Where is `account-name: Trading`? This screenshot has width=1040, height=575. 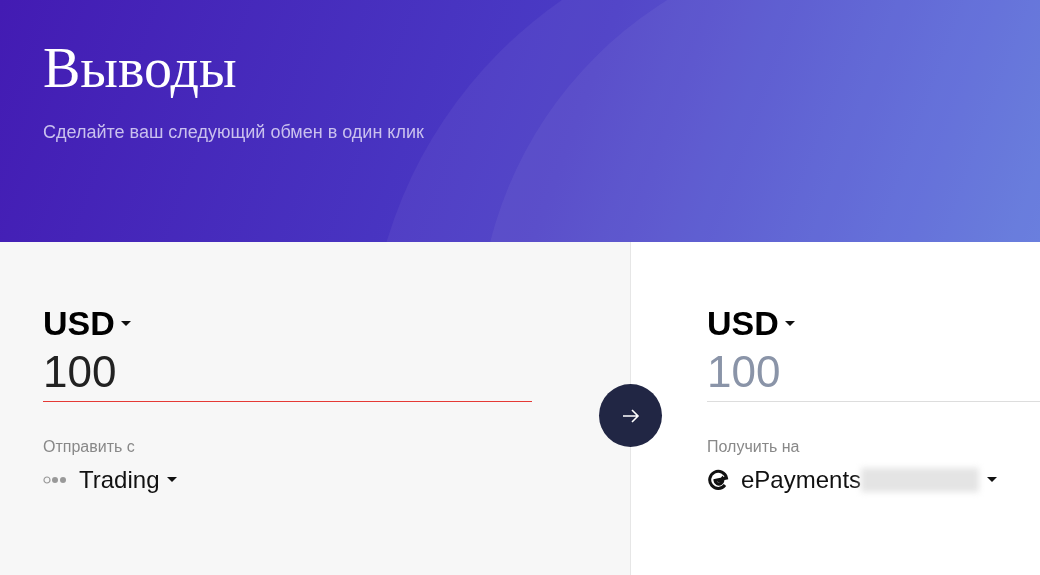 account-name: Trading is located at coordinates (119, 480).